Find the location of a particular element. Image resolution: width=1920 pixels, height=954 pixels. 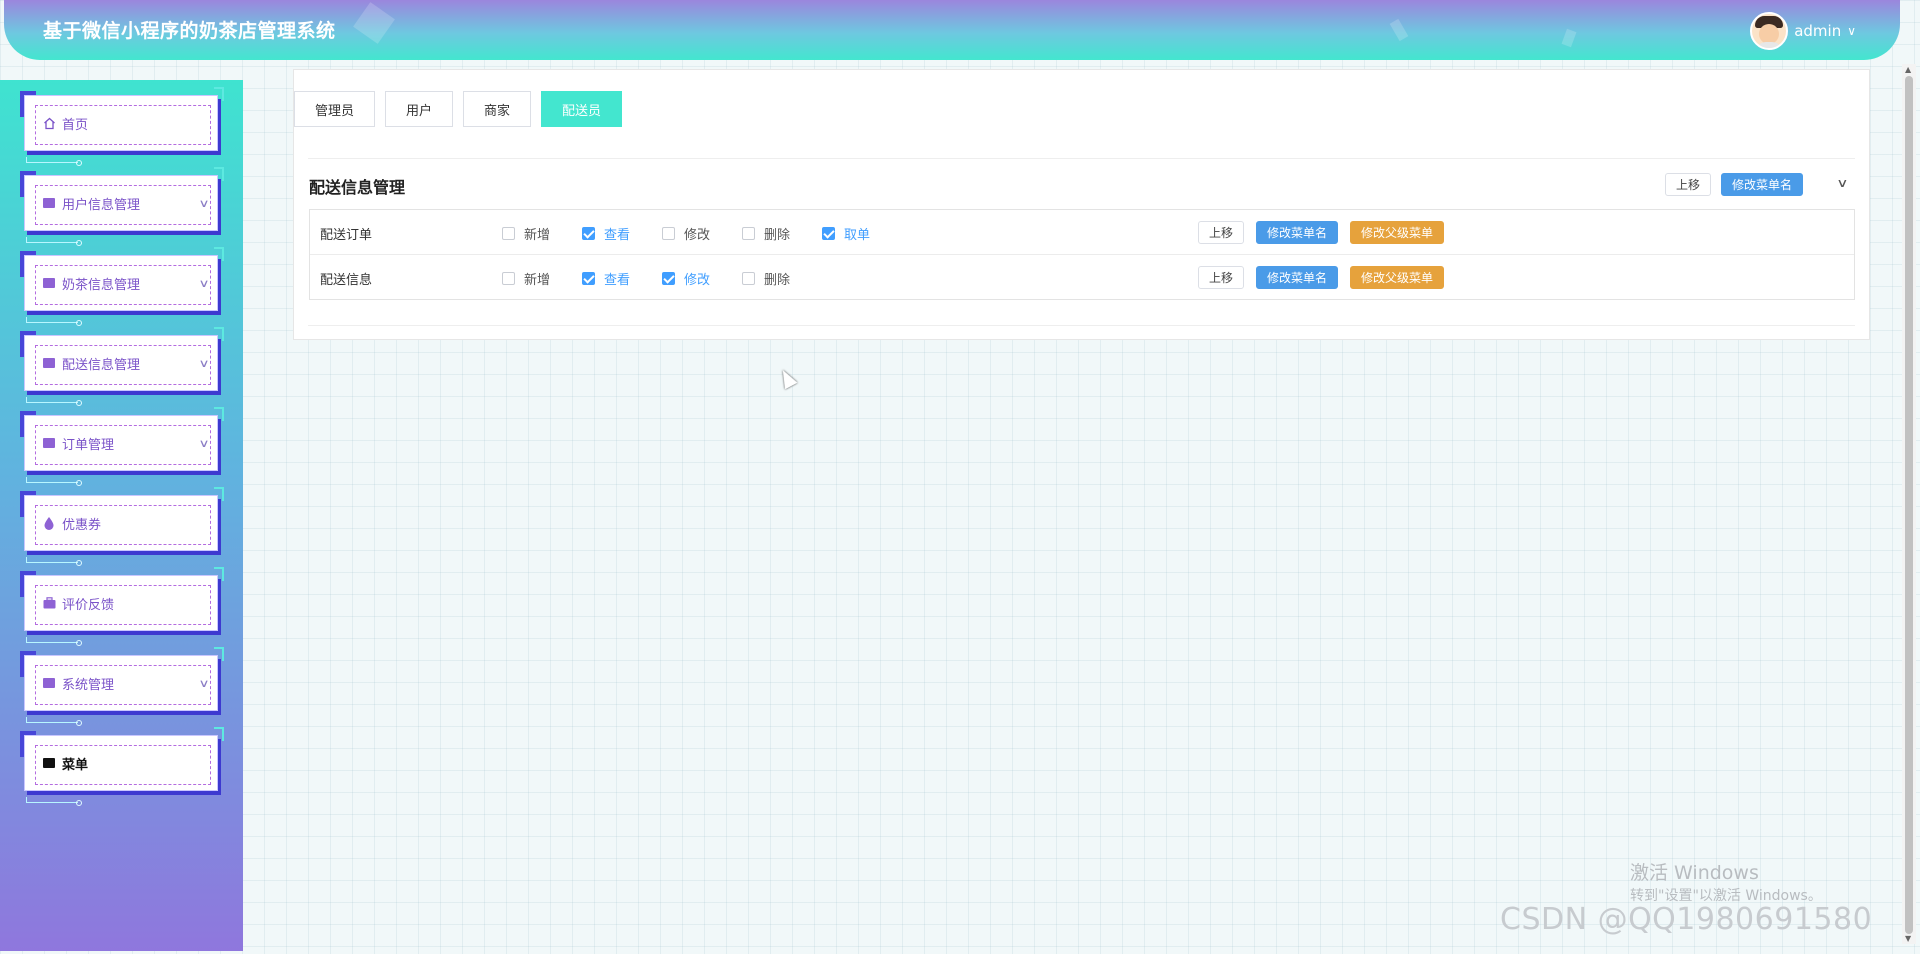

sidebar-item-label: 用户信息管理 is located at coordinates (101, 205).